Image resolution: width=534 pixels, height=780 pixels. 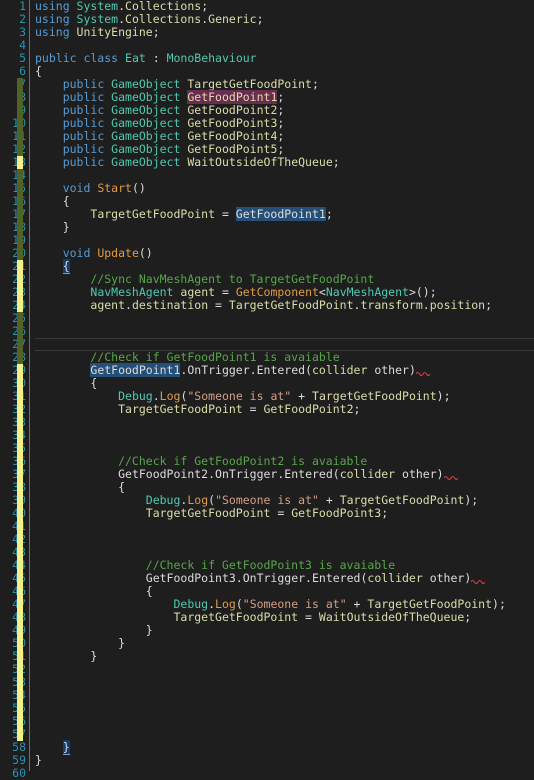 What do you see at coordinates (114, 32) in the screenshot?
I see `code-token: UnityEngine` at bounding box center [114, 32].